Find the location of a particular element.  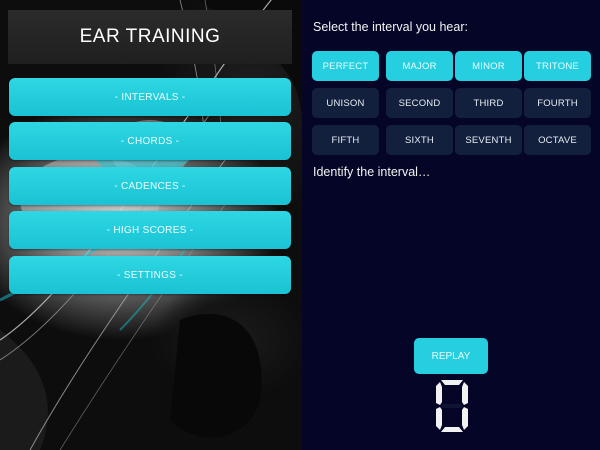

interval-sixth-button: SIXTH is located at coordinates (419, 140).